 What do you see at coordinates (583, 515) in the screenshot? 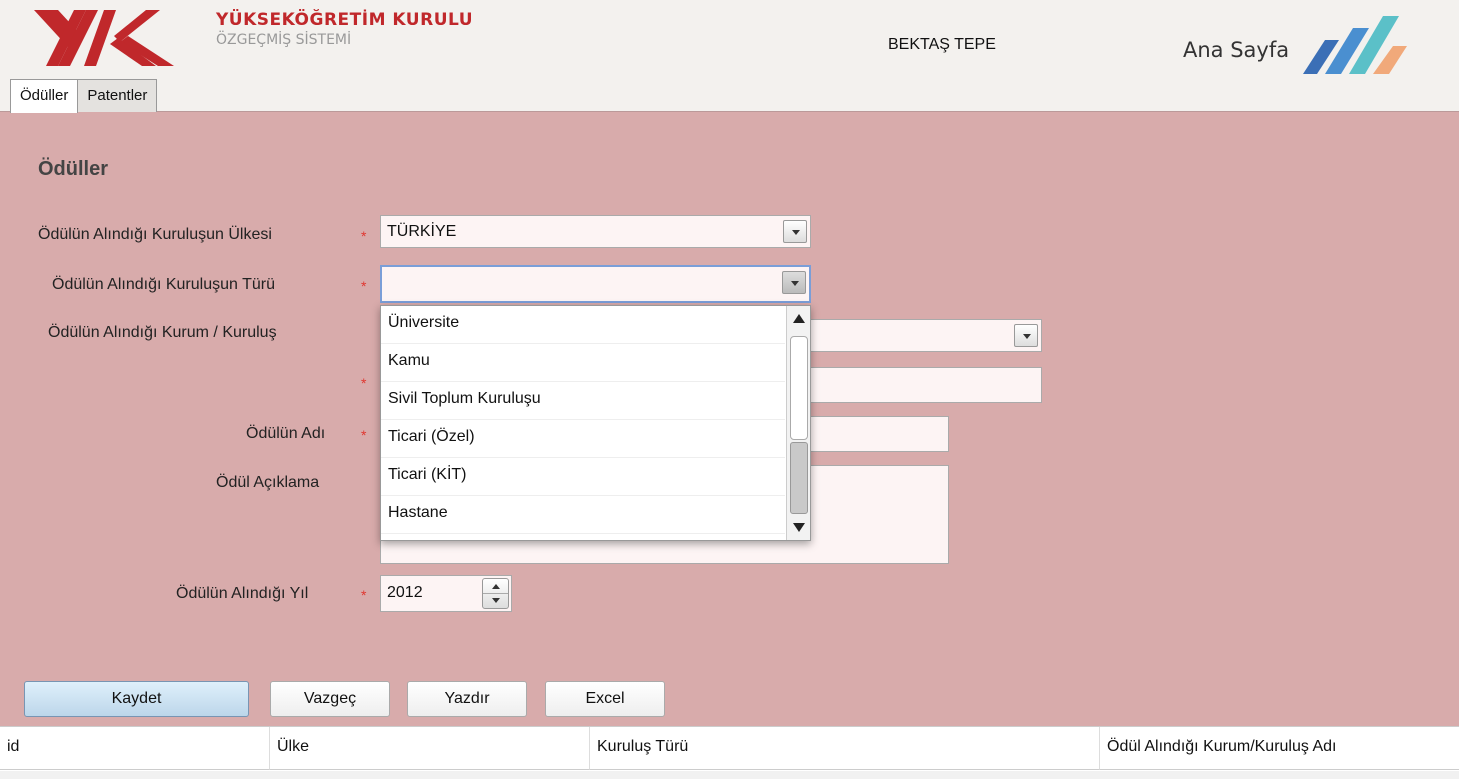
I see `dropdown-option-hastane: Hastane` at bounding box center [583, 515].